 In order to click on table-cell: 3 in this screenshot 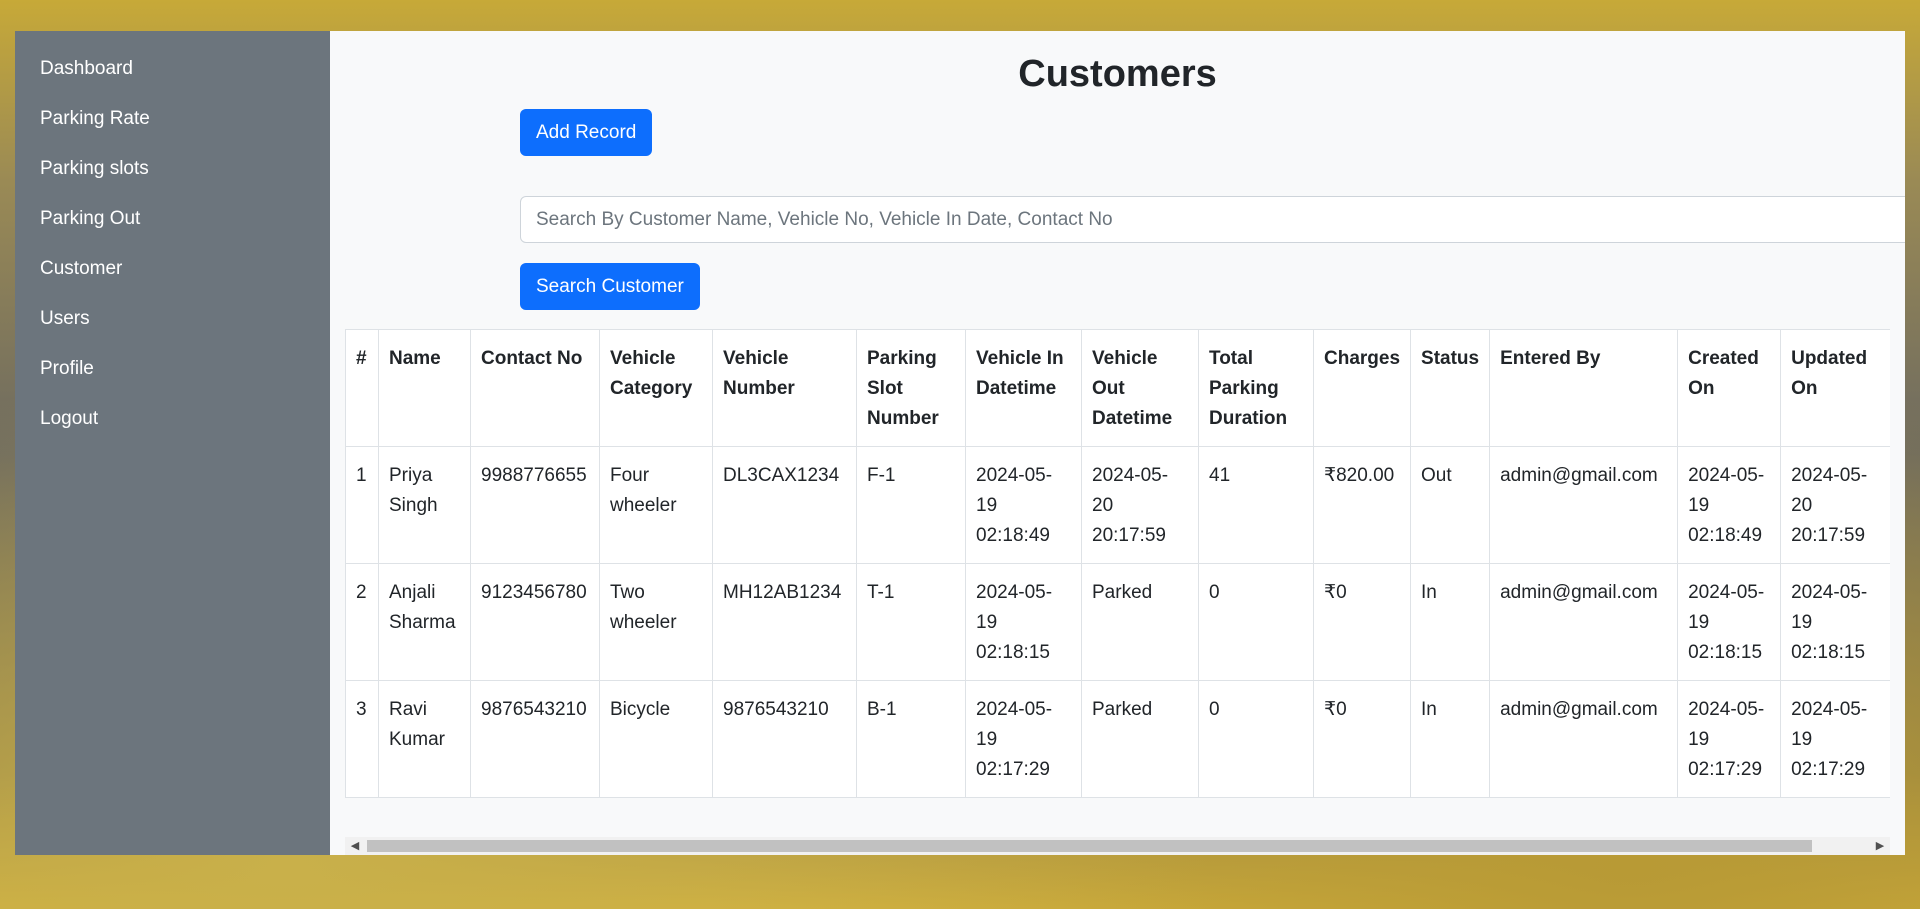, I will do `click(362, 739)`.